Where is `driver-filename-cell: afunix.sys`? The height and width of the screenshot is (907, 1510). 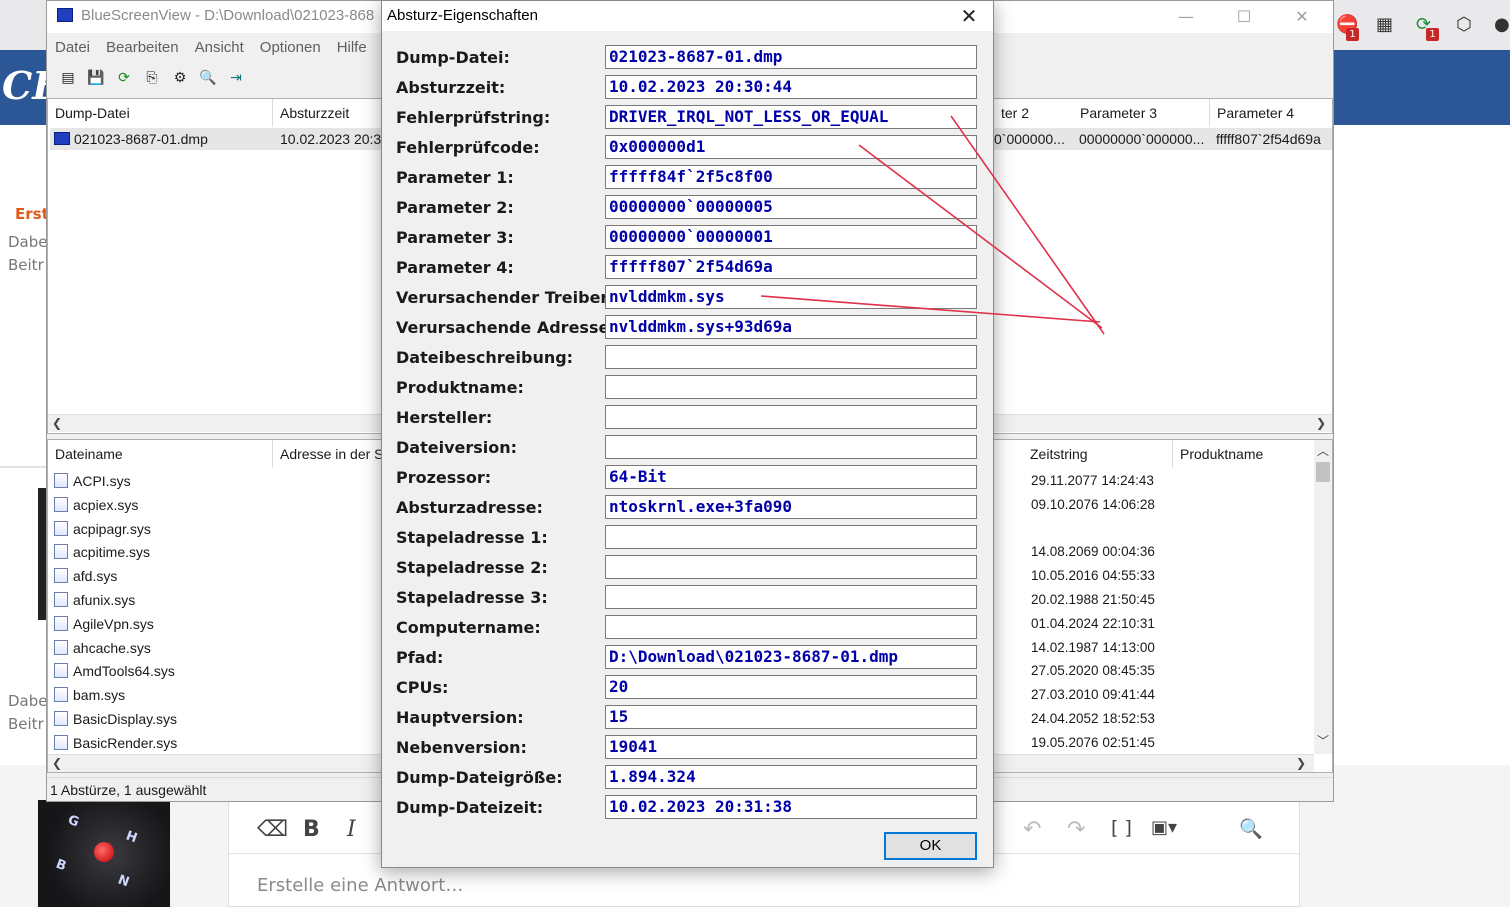 driver-filename-cell: afunix.sys is located at coordinates (94, 600).